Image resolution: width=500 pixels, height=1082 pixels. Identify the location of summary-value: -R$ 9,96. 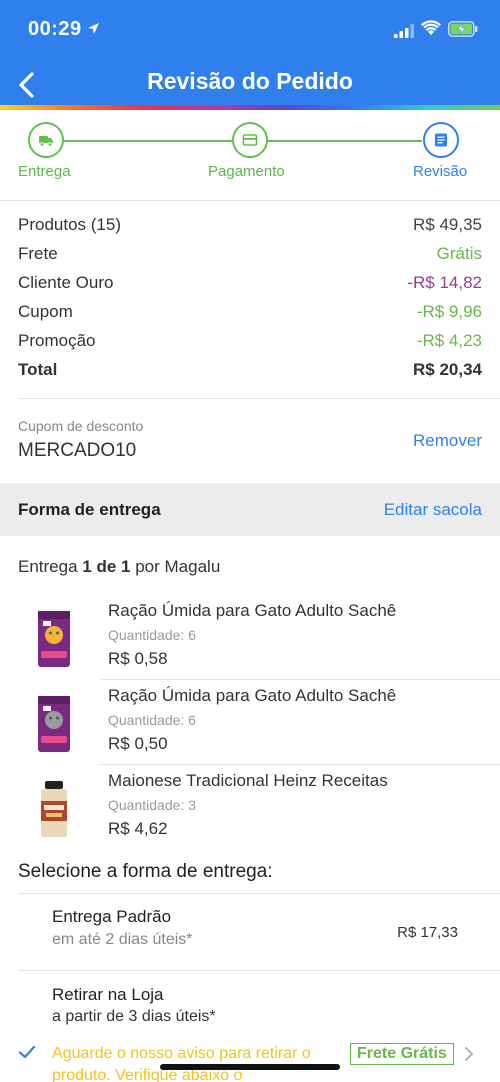
(449, 311).